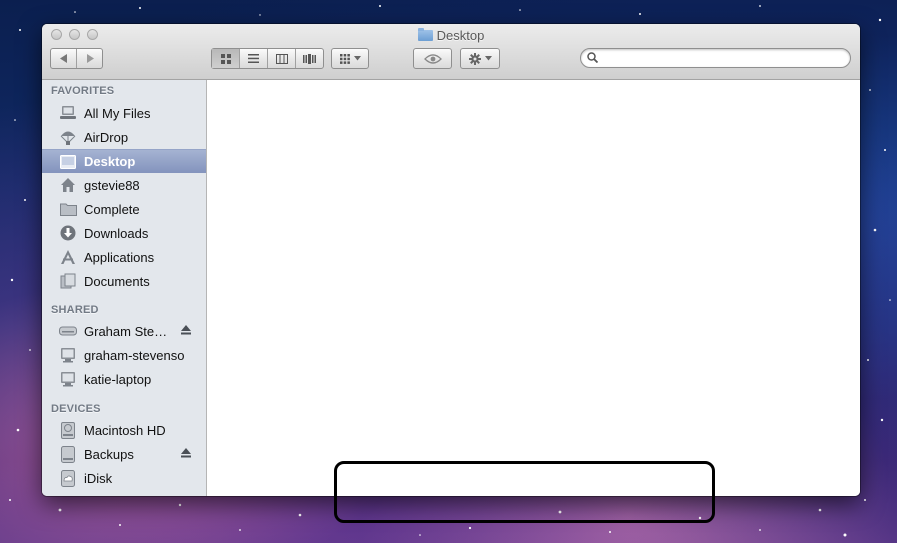 This screenshot has height=543, width=897. I want to click on sidebar-header-devices: DEVICES, so click(76, 409).